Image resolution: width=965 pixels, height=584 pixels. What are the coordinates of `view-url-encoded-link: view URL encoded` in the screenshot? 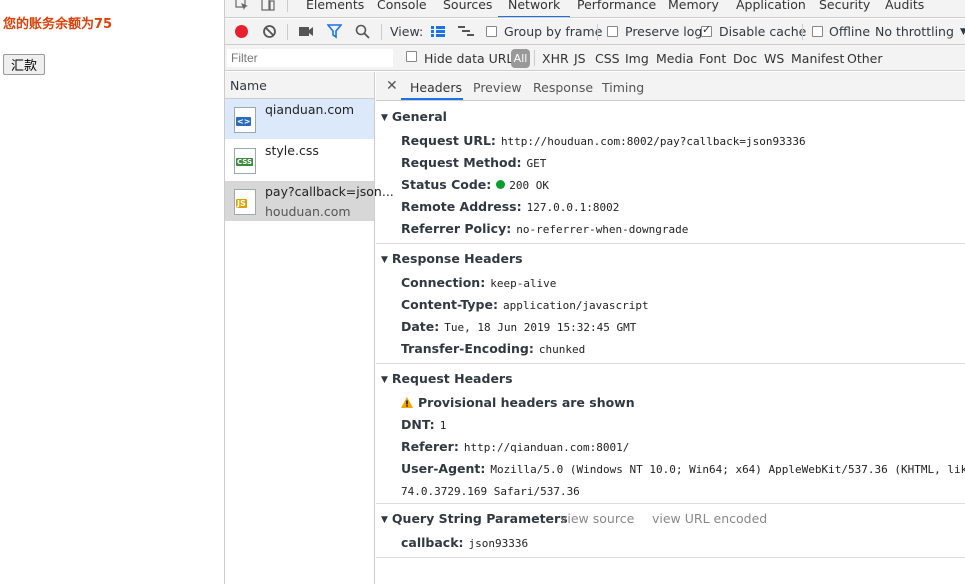 It's located at (709, 518).